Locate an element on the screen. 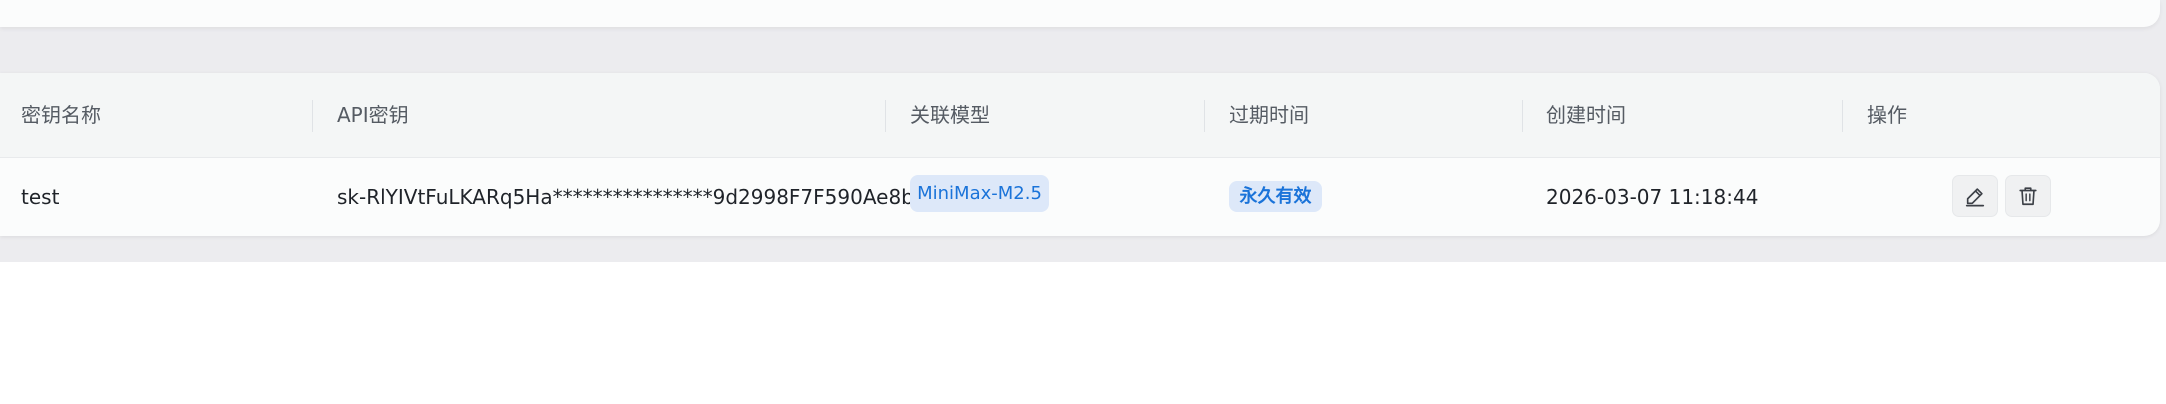 The height and width of the screenshot is (404, 2166). header-api-key: API密钥 is located at coordinates (373, 115).